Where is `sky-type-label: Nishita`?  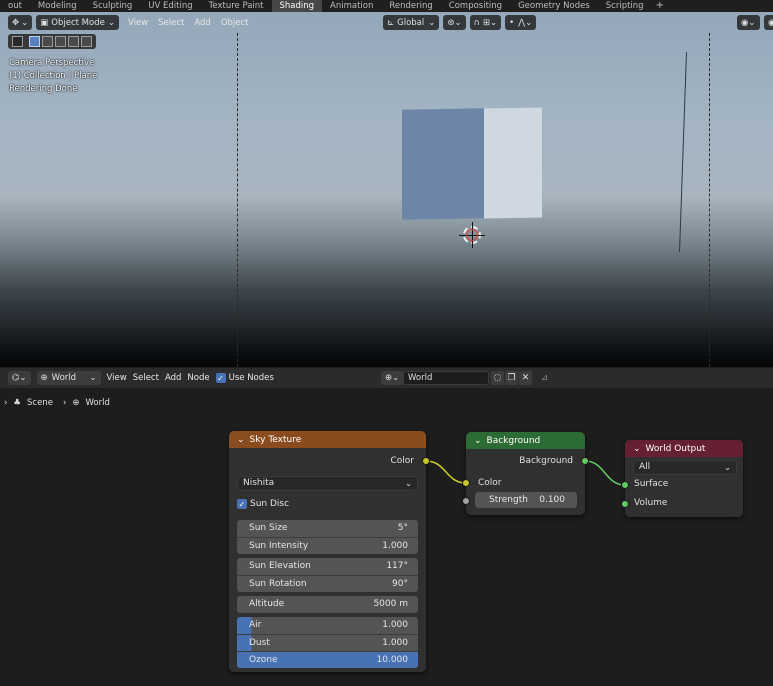 sky-type-label: Nishita is located at coordinates (259, 483).